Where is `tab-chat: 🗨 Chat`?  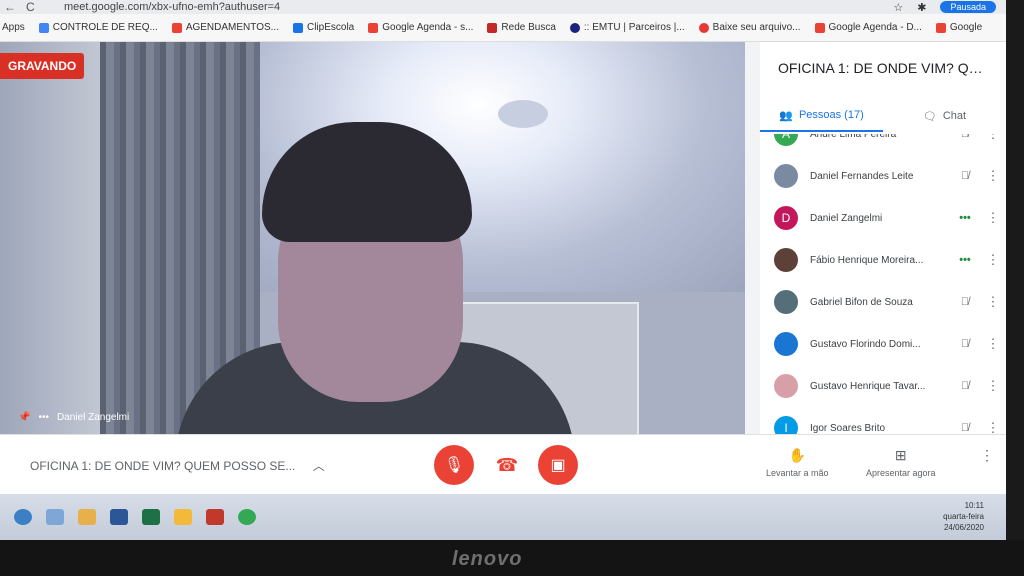
tab-chat: 🗨 Chat is located at coordinates (944, 116).